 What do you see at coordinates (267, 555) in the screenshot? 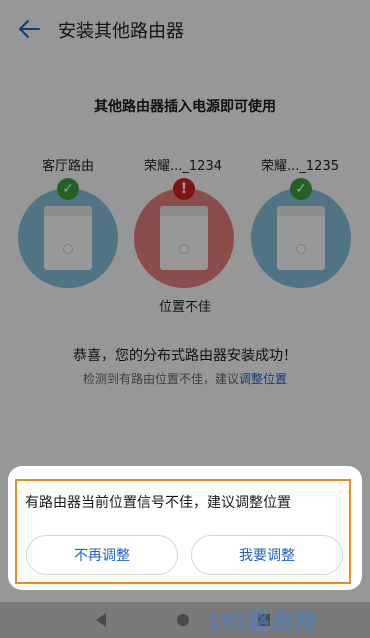
I see `adjust-button: 我要调整` at bounding box center [267, 555].